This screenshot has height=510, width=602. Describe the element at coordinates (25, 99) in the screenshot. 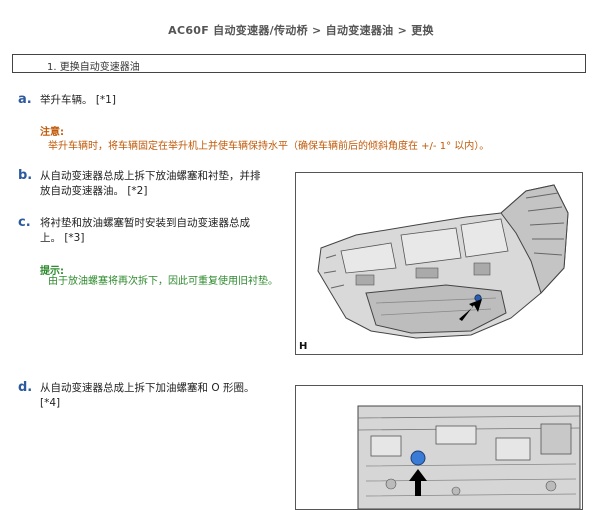

I see `step-a-letter: a.` at that location.